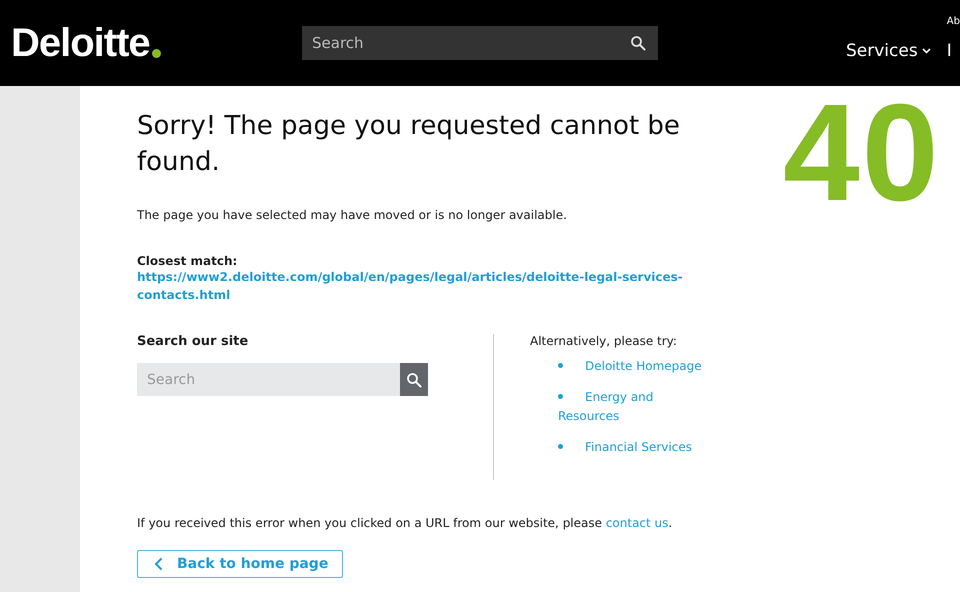  What do you see at coordinates (633, 447) in the screenshot?
I see `alternative-link: Financial Services` at bounding box center [633, 447].